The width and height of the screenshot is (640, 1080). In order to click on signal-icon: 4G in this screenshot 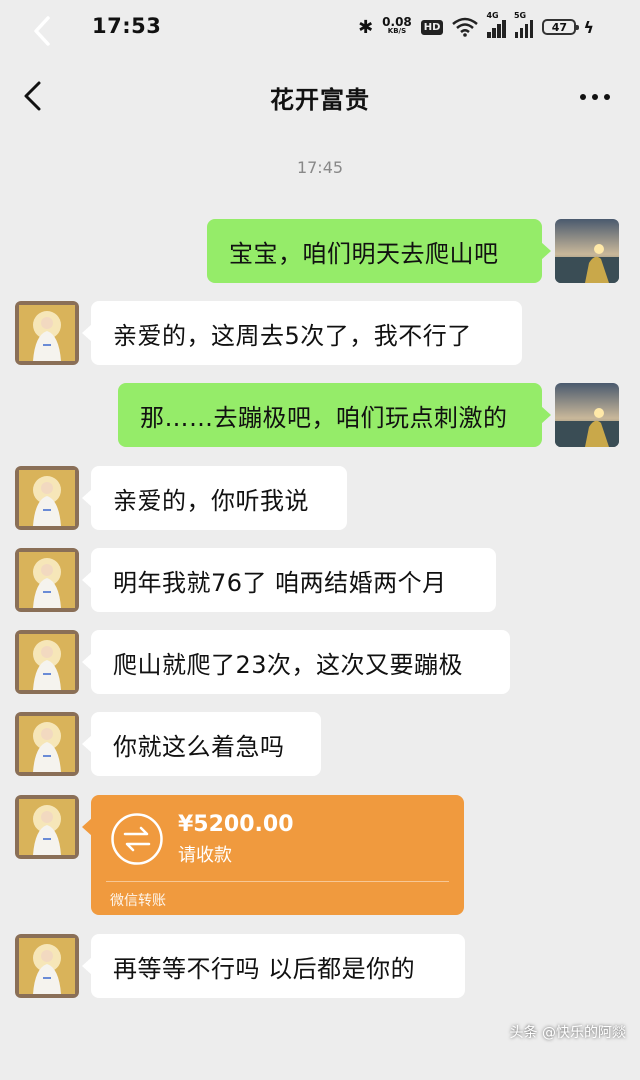, I will do `click(496, 24)`.